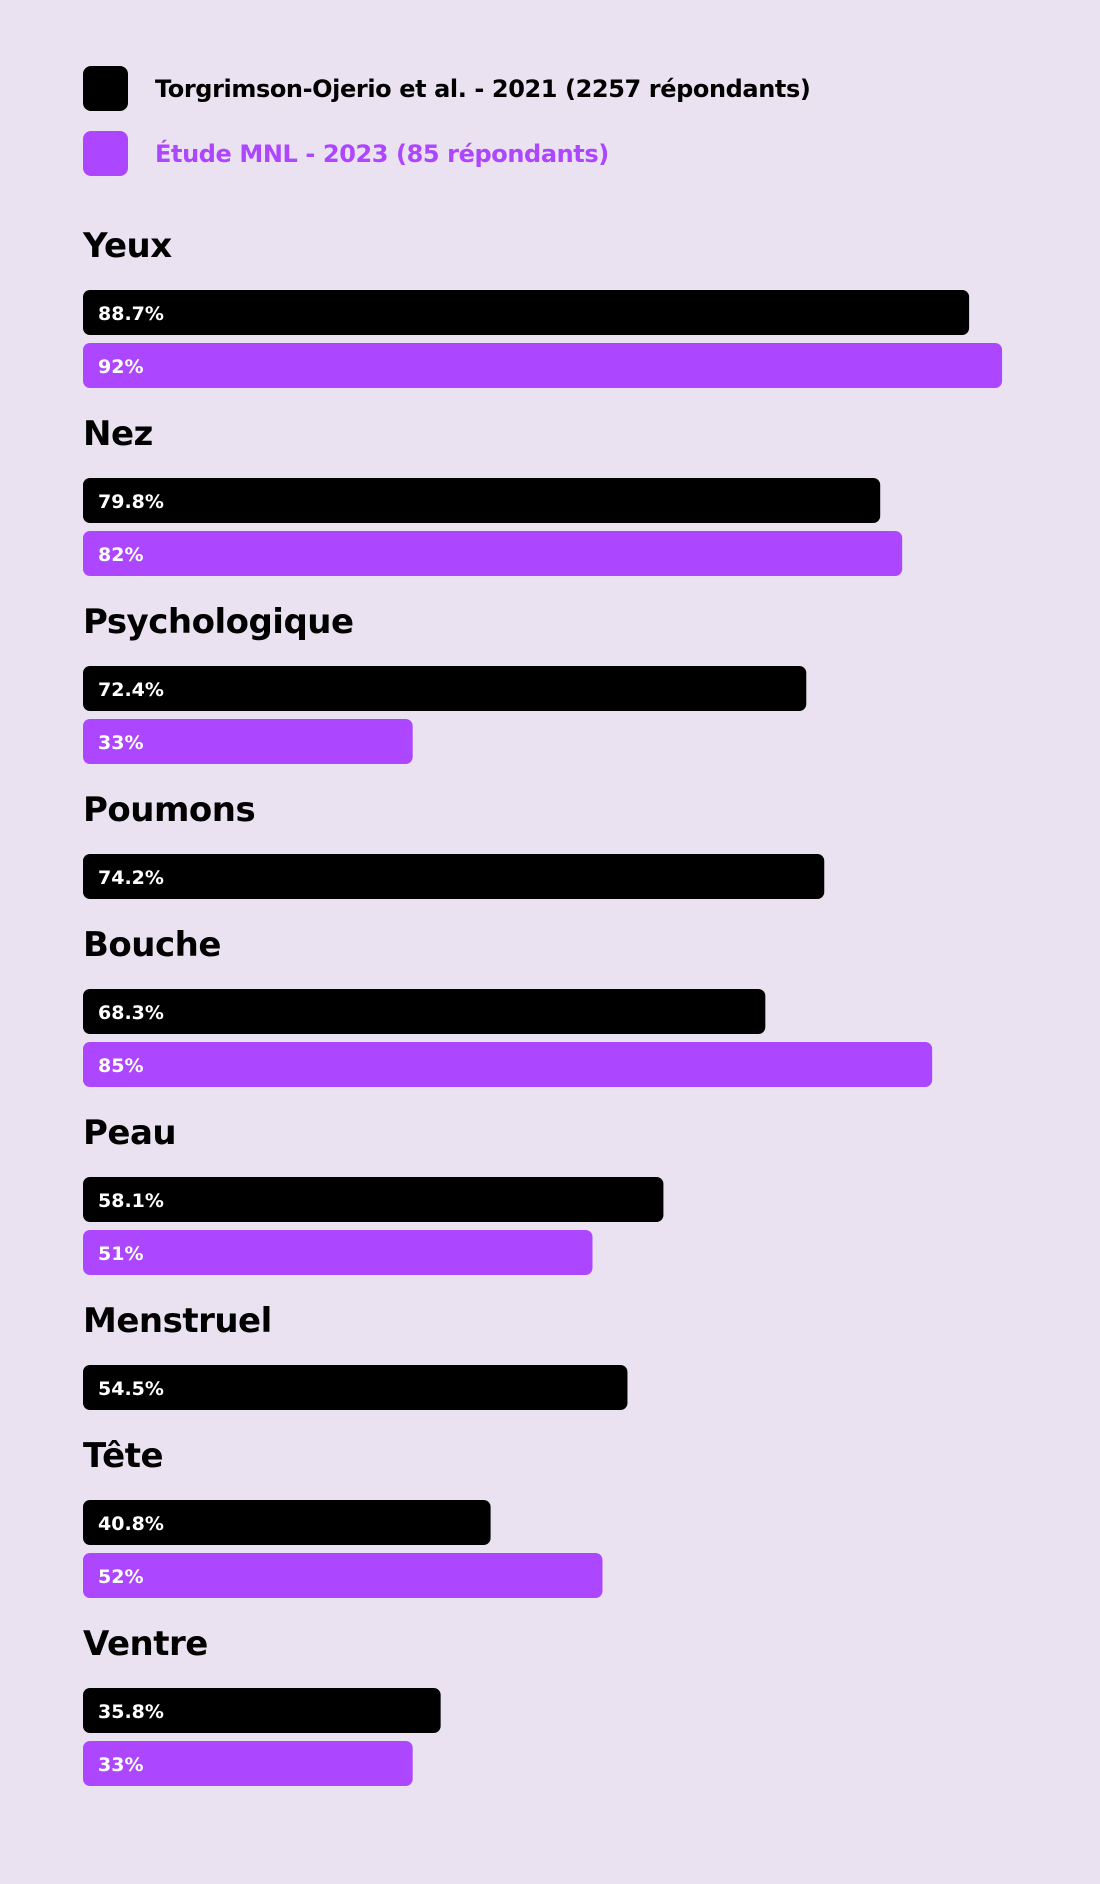  I want to click on bar-value-label: 79.8%, so click(131, 502).